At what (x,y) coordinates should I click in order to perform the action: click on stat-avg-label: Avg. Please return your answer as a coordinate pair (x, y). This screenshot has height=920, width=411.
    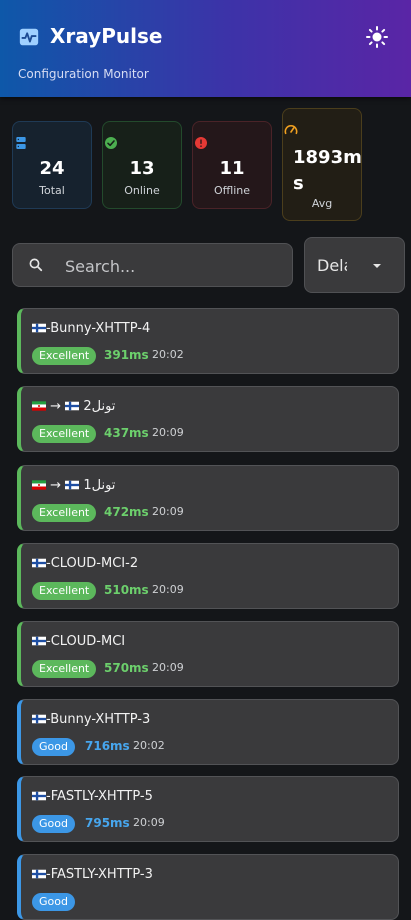
    Looking at the image, I should click on (322, 203).